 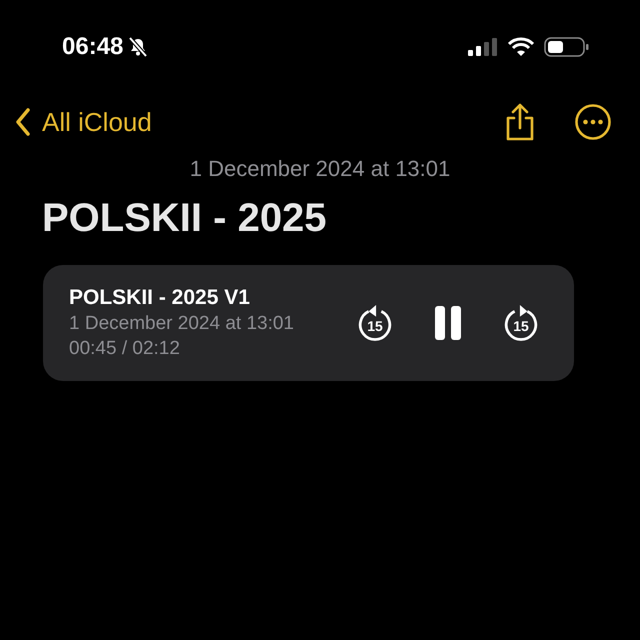 What do you see at coordinates (521, 47) in the screenshot?
I see `wifi-icon` at bounding box center [521, 47].